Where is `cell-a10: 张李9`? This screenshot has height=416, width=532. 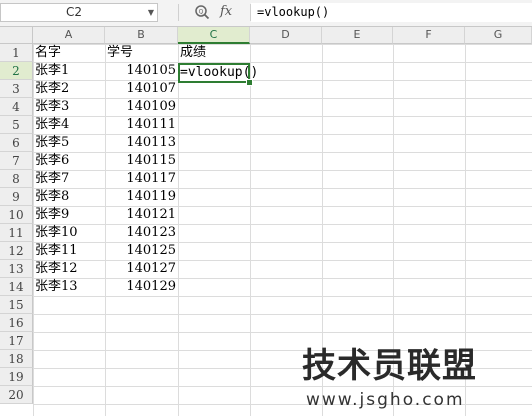
cell-a10: 张李9 is located at coordinates (69, 215).